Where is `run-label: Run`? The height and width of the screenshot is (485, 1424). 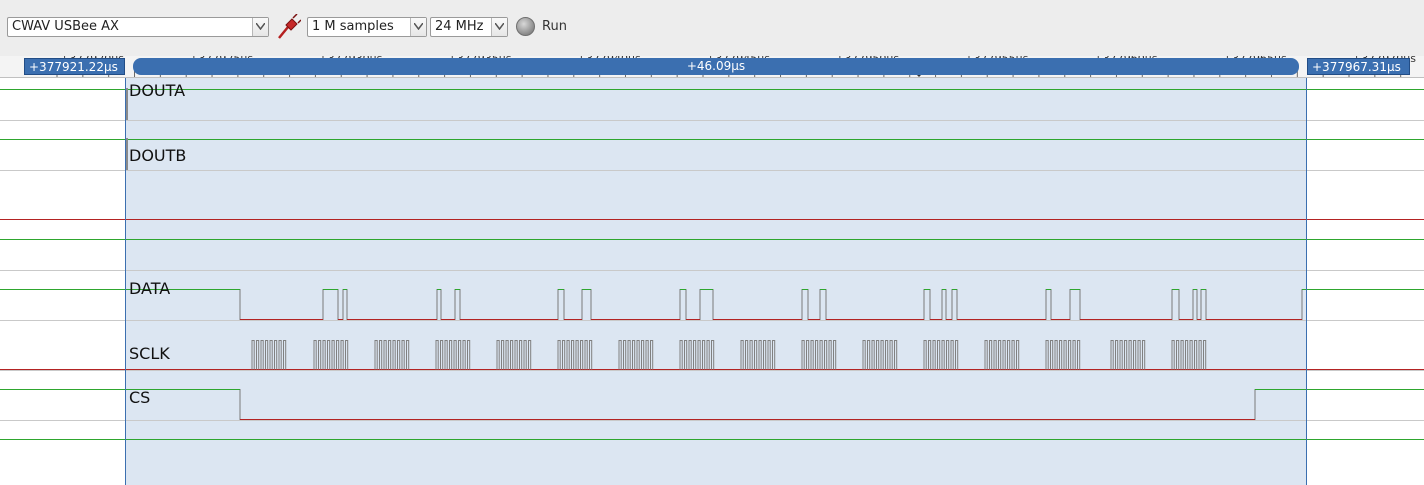 run-label: Run is located at coordinates (554, 26).